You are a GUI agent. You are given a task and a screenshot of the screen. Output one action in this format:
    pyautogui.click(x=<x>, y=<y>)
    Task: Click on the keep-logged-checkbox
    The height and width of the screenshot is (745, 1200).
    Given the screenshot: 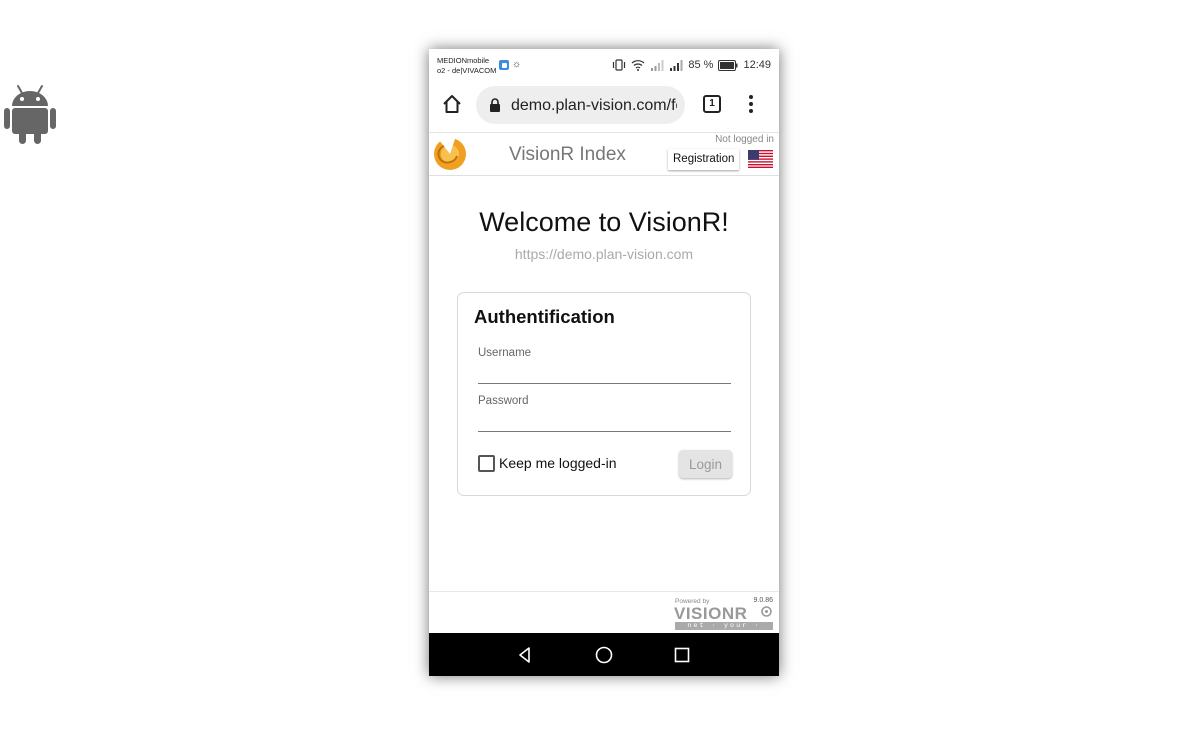 What is the action you would take?
    pyautogui.click(x=486, y=463)
    